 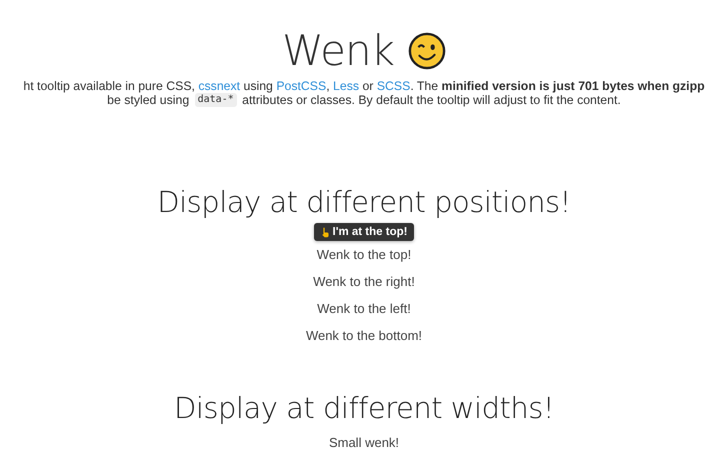 I want to click on demo-text: Small wenk!, so click(x=364, y=442).